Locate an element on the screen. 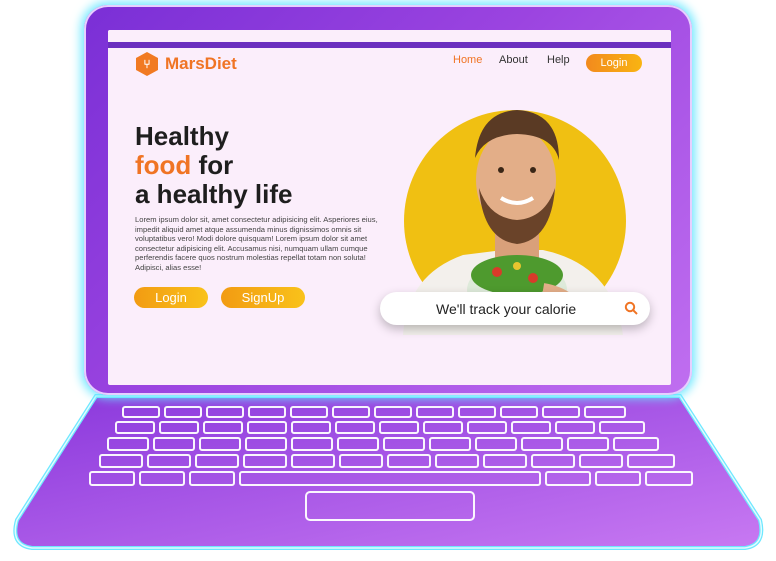  hero-heading: Healthy food for a healthy life is located at coordinates (214, 165).